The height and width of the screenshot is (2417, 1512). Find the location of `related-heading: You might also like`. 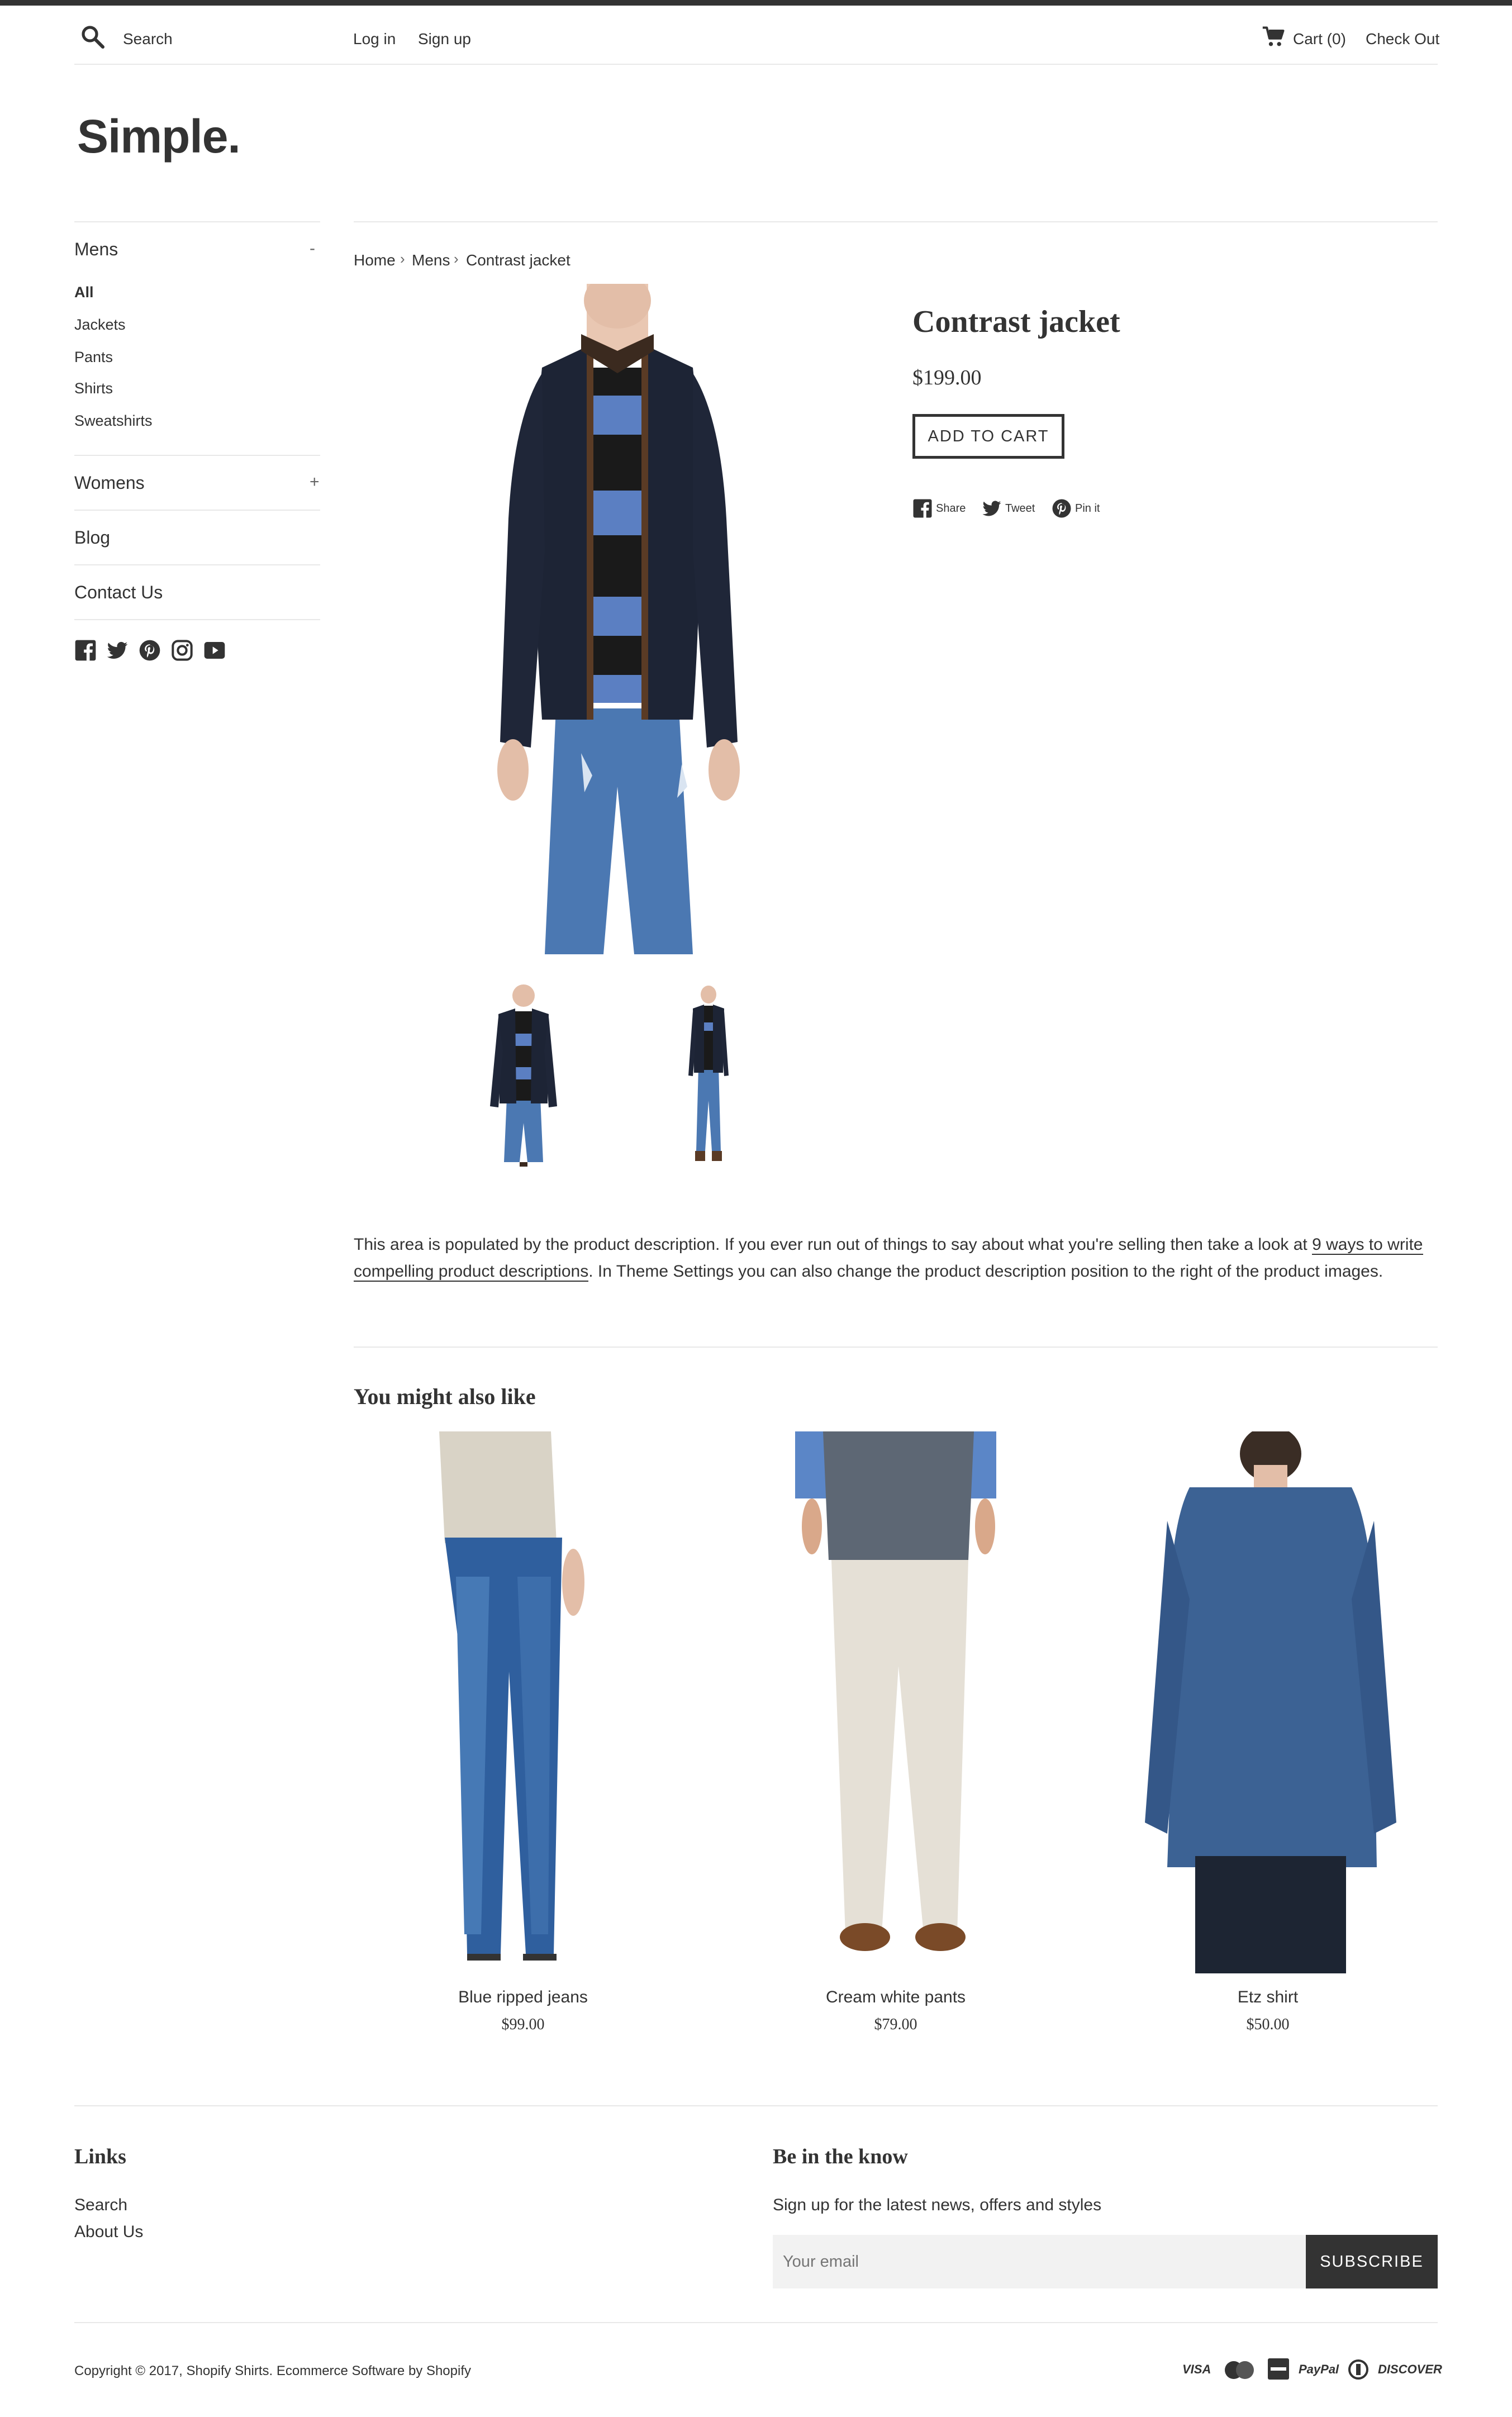

related-heading: You might also like is located at coordinates (445, 1397).